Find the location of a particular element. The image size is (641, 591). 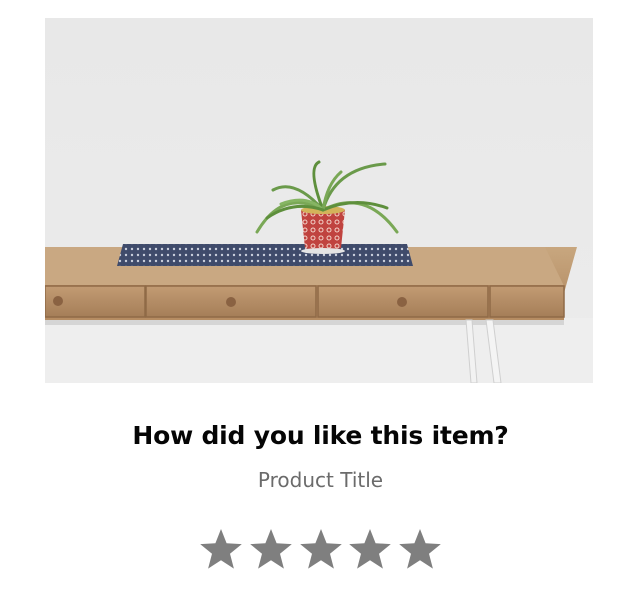

star-2-icon is located at coordinates (271, 549).